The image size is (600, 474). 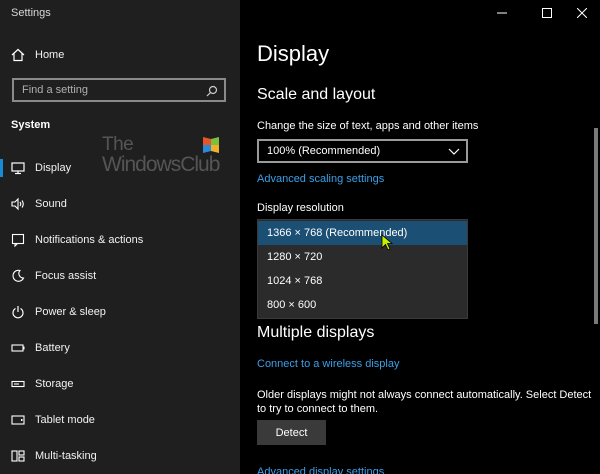 What do you see at coordinates (18, 384) in the screenshot?
I see `storage-icon` at bounding box center [18, 384].